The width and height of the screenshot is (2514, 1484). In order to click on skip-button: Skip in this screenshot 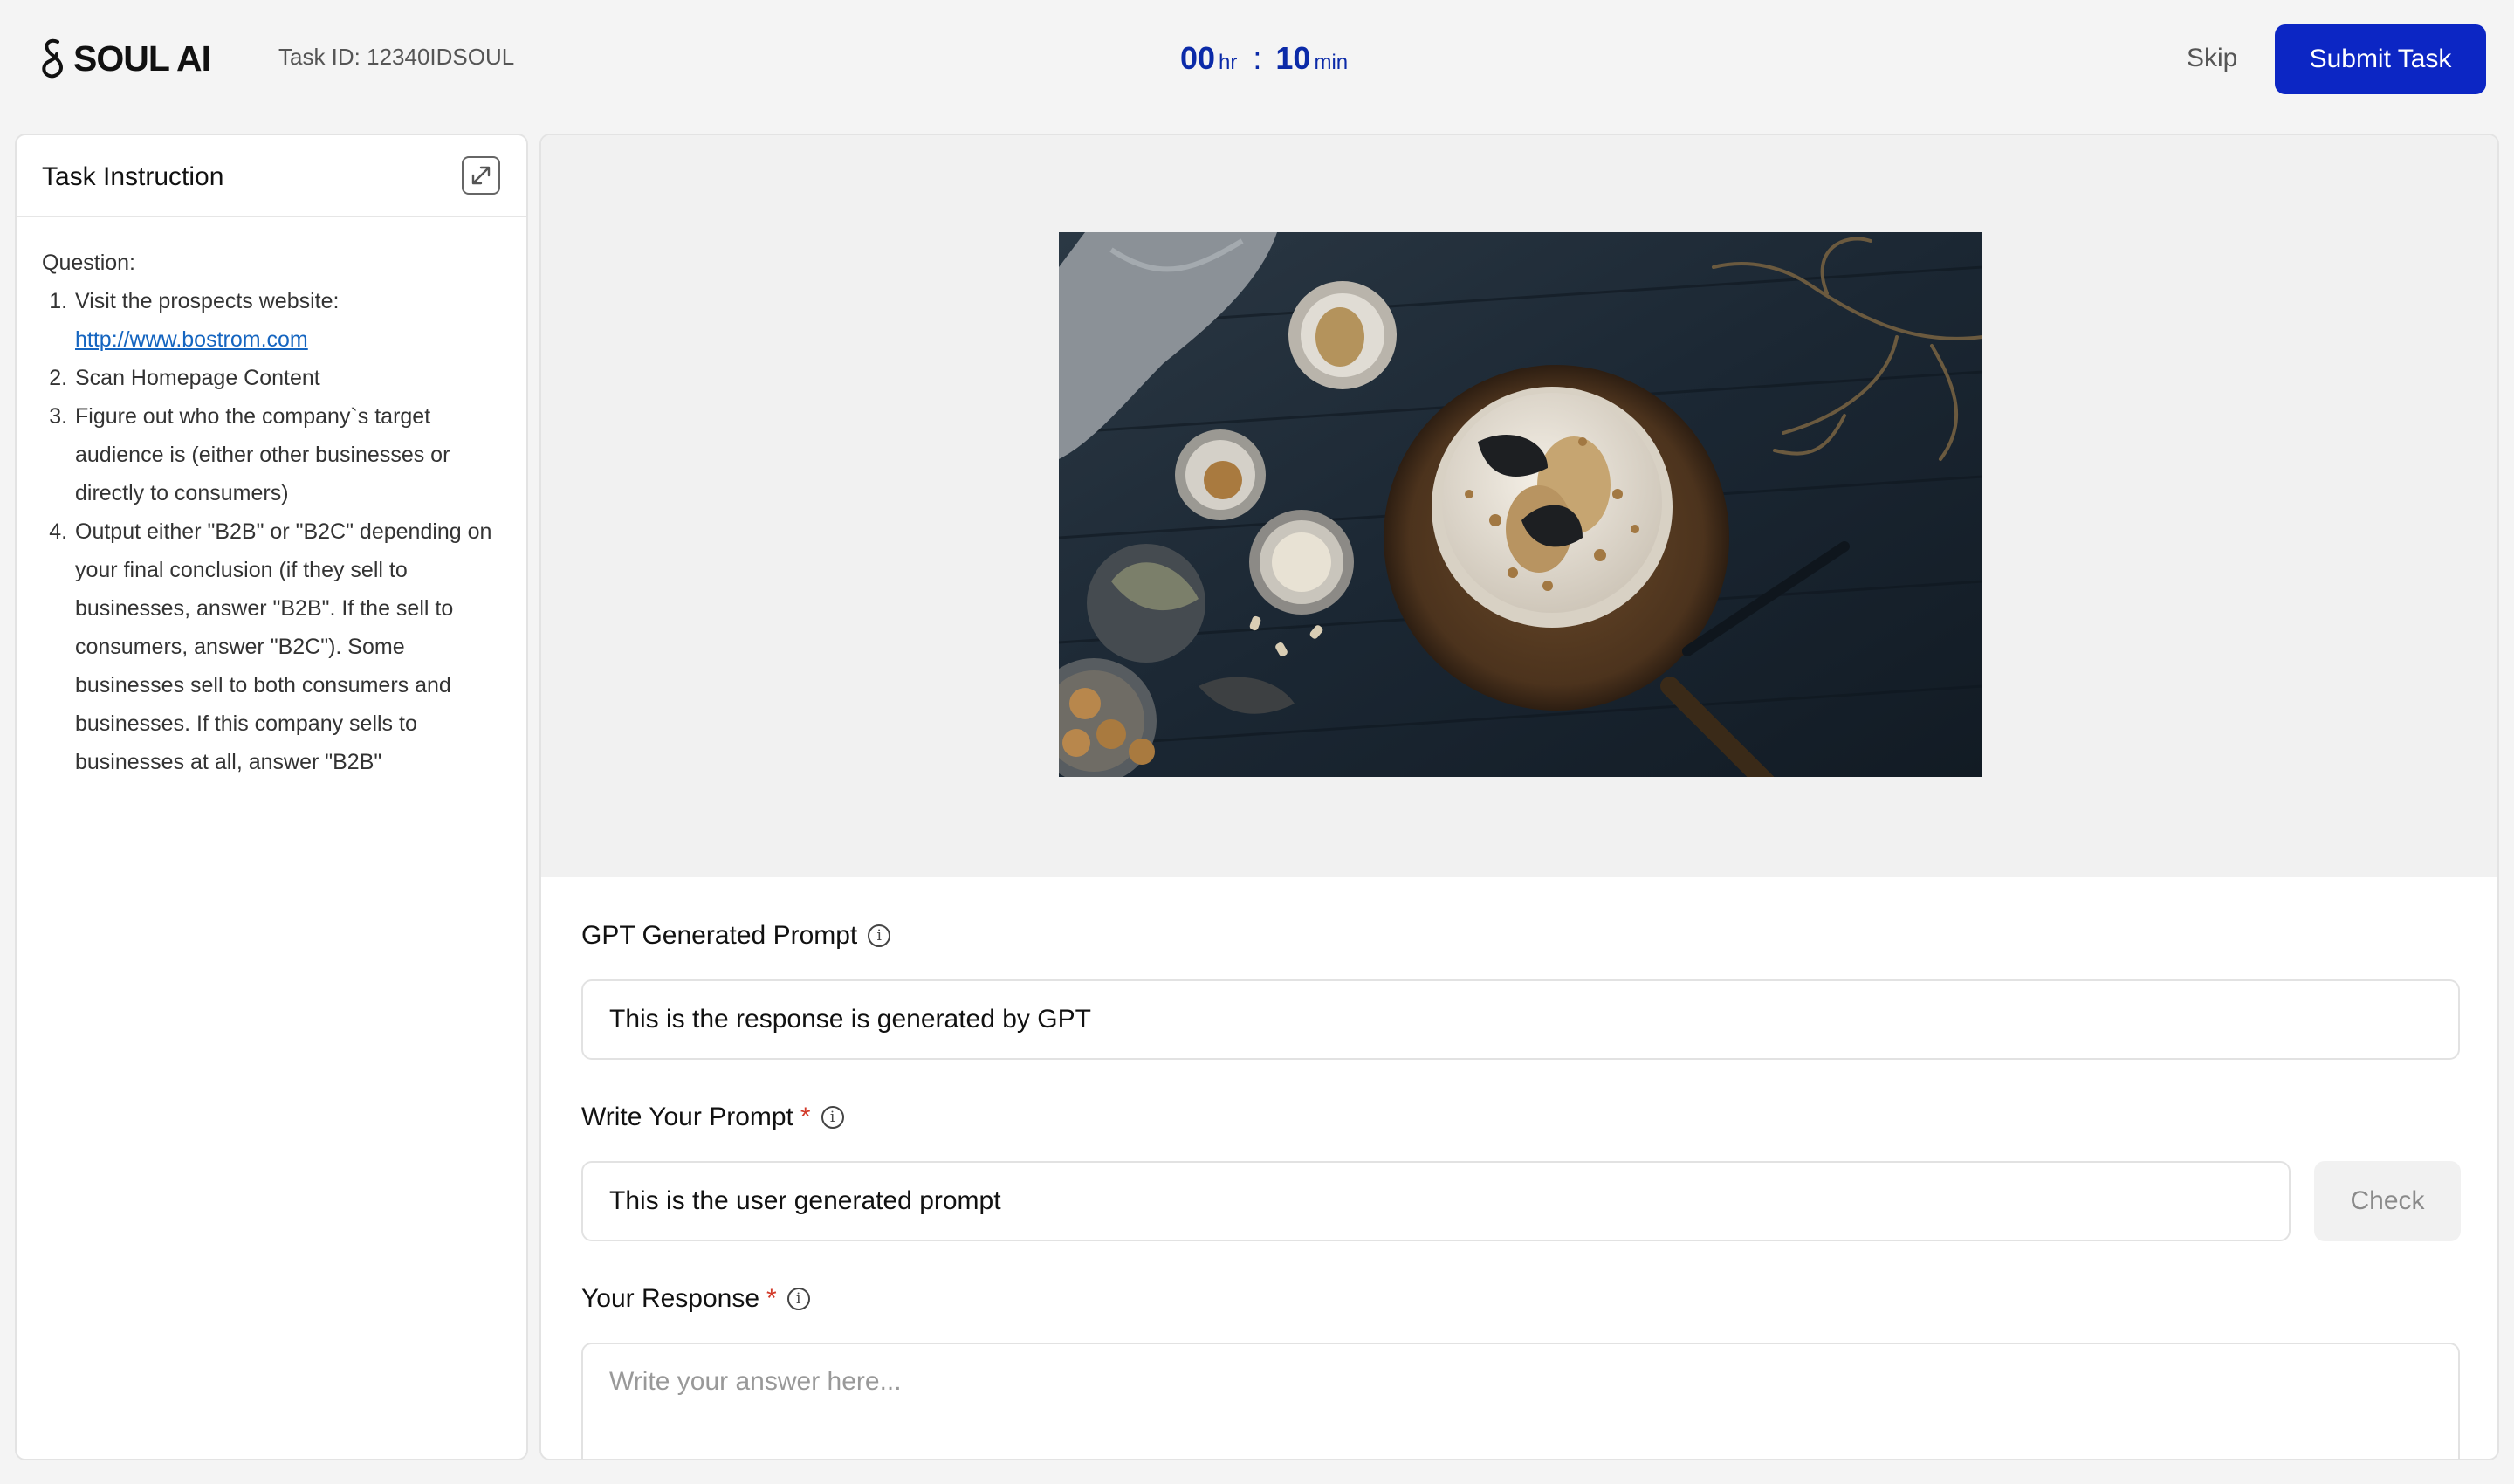, I will do `click(2212, 59)`.